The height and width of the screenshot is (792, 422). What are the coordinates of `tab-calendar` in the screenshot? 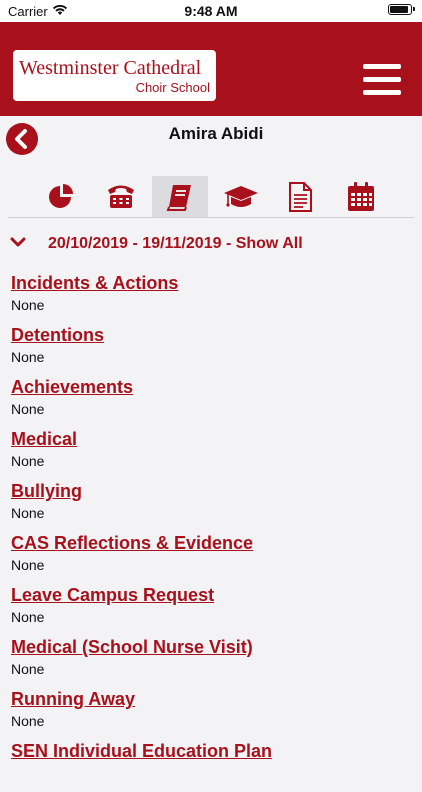 It's located at (361, 196).